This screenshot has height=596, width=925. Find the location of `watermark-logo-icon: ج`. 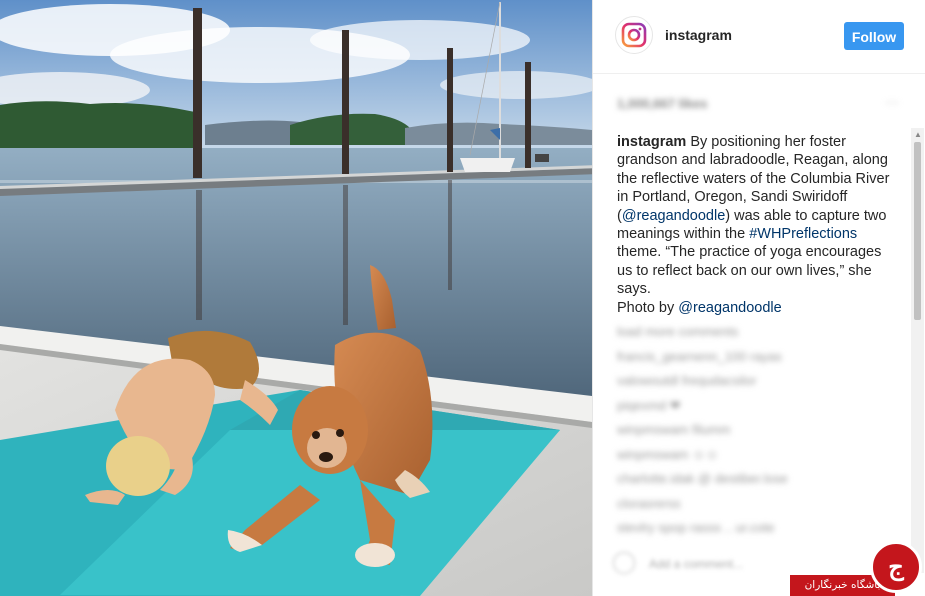

watermark-logo-icon: ج is located at coordinates (896, 567).